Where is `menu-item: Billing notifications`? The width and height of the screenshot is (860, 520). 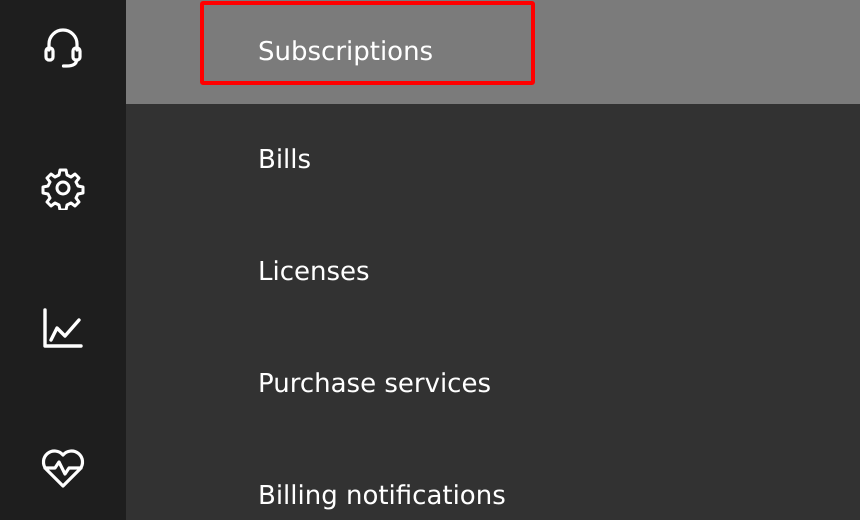 menu-item: Billing notifications is located at coordinates (493, 480).